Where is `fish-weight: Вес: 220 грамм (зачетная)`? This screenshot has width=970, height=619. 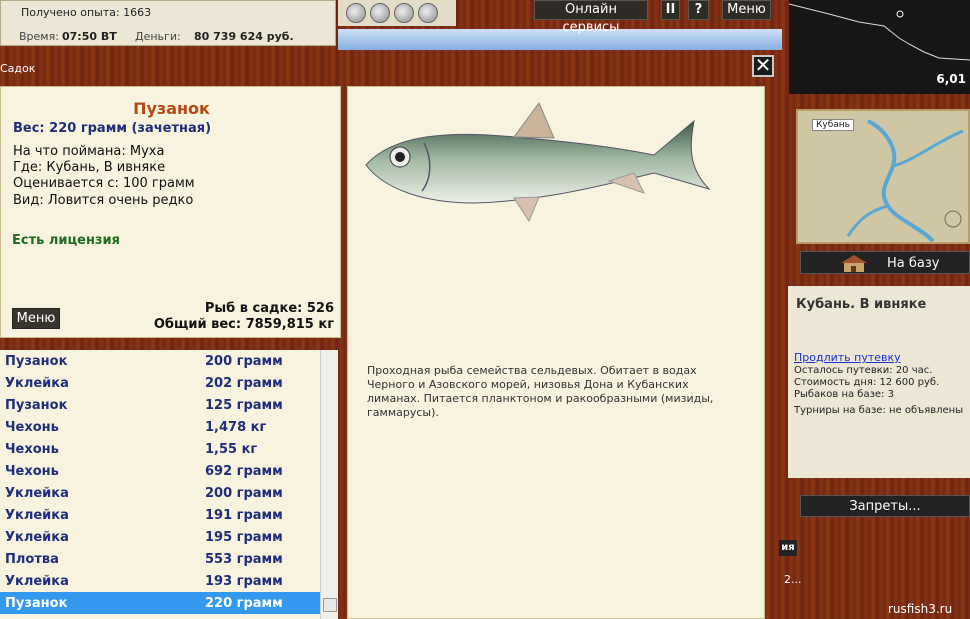
fish-weight: Вес: 220 грамм (зачетная) is located at coordinates (112, 128).